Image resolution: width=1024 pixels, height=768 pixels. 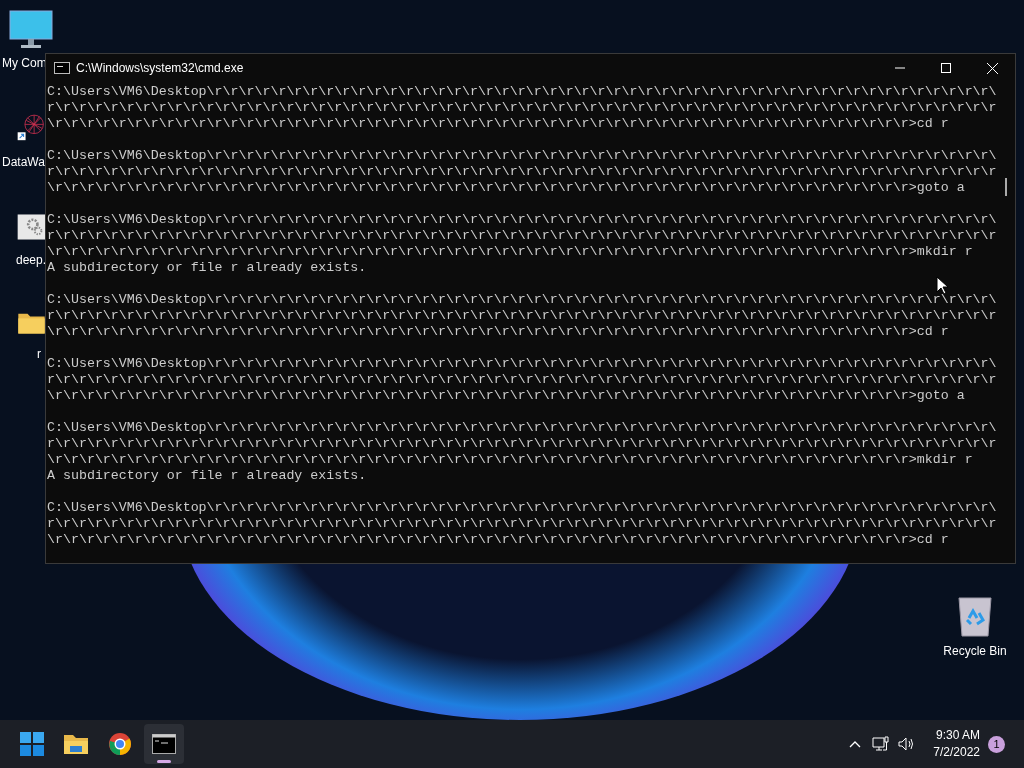 I want to click on window-title: C:\Windows\system32\cmd.exe, so click(x=160, y=68).